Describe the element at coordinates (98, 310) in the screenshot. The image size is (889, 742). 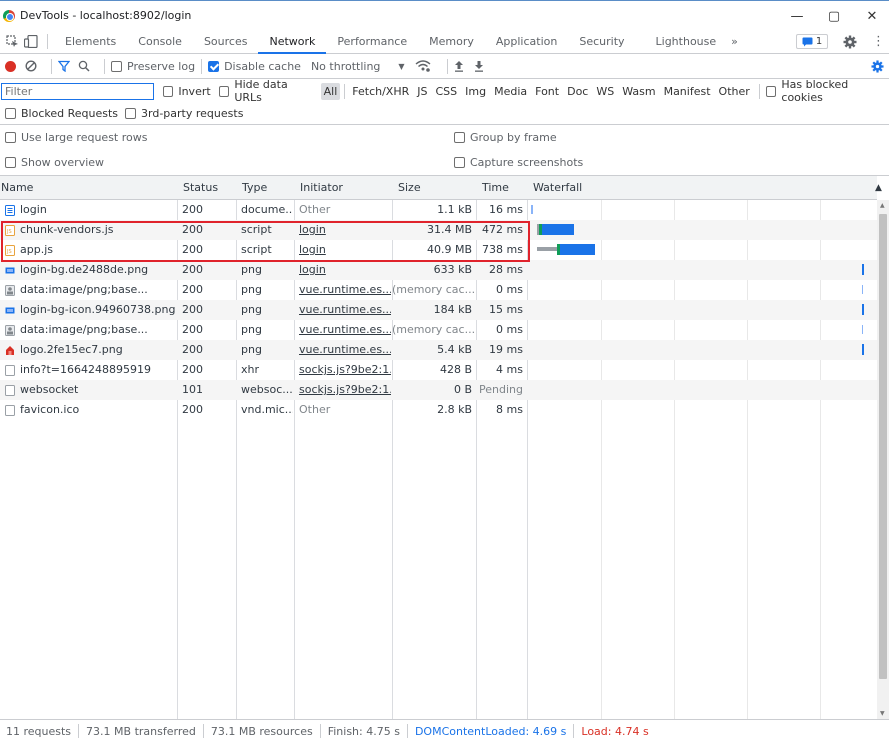
I see `request-name: login-bg-icon.94960738.png` at that location.